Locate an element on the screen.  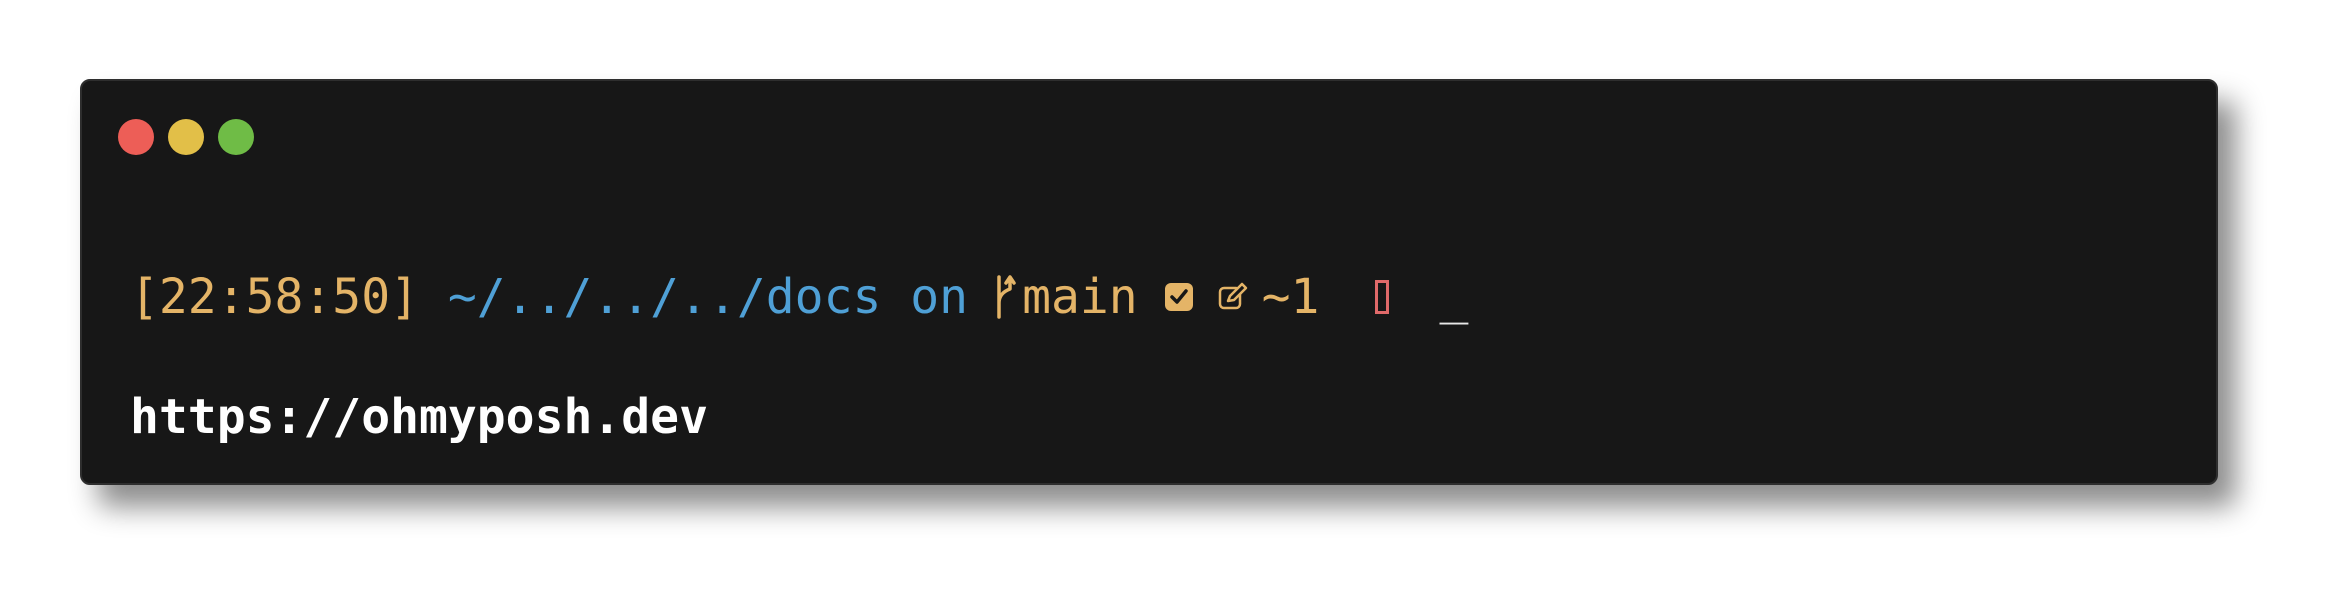
text-cursor: _ is located at coordinates (1453, 297).